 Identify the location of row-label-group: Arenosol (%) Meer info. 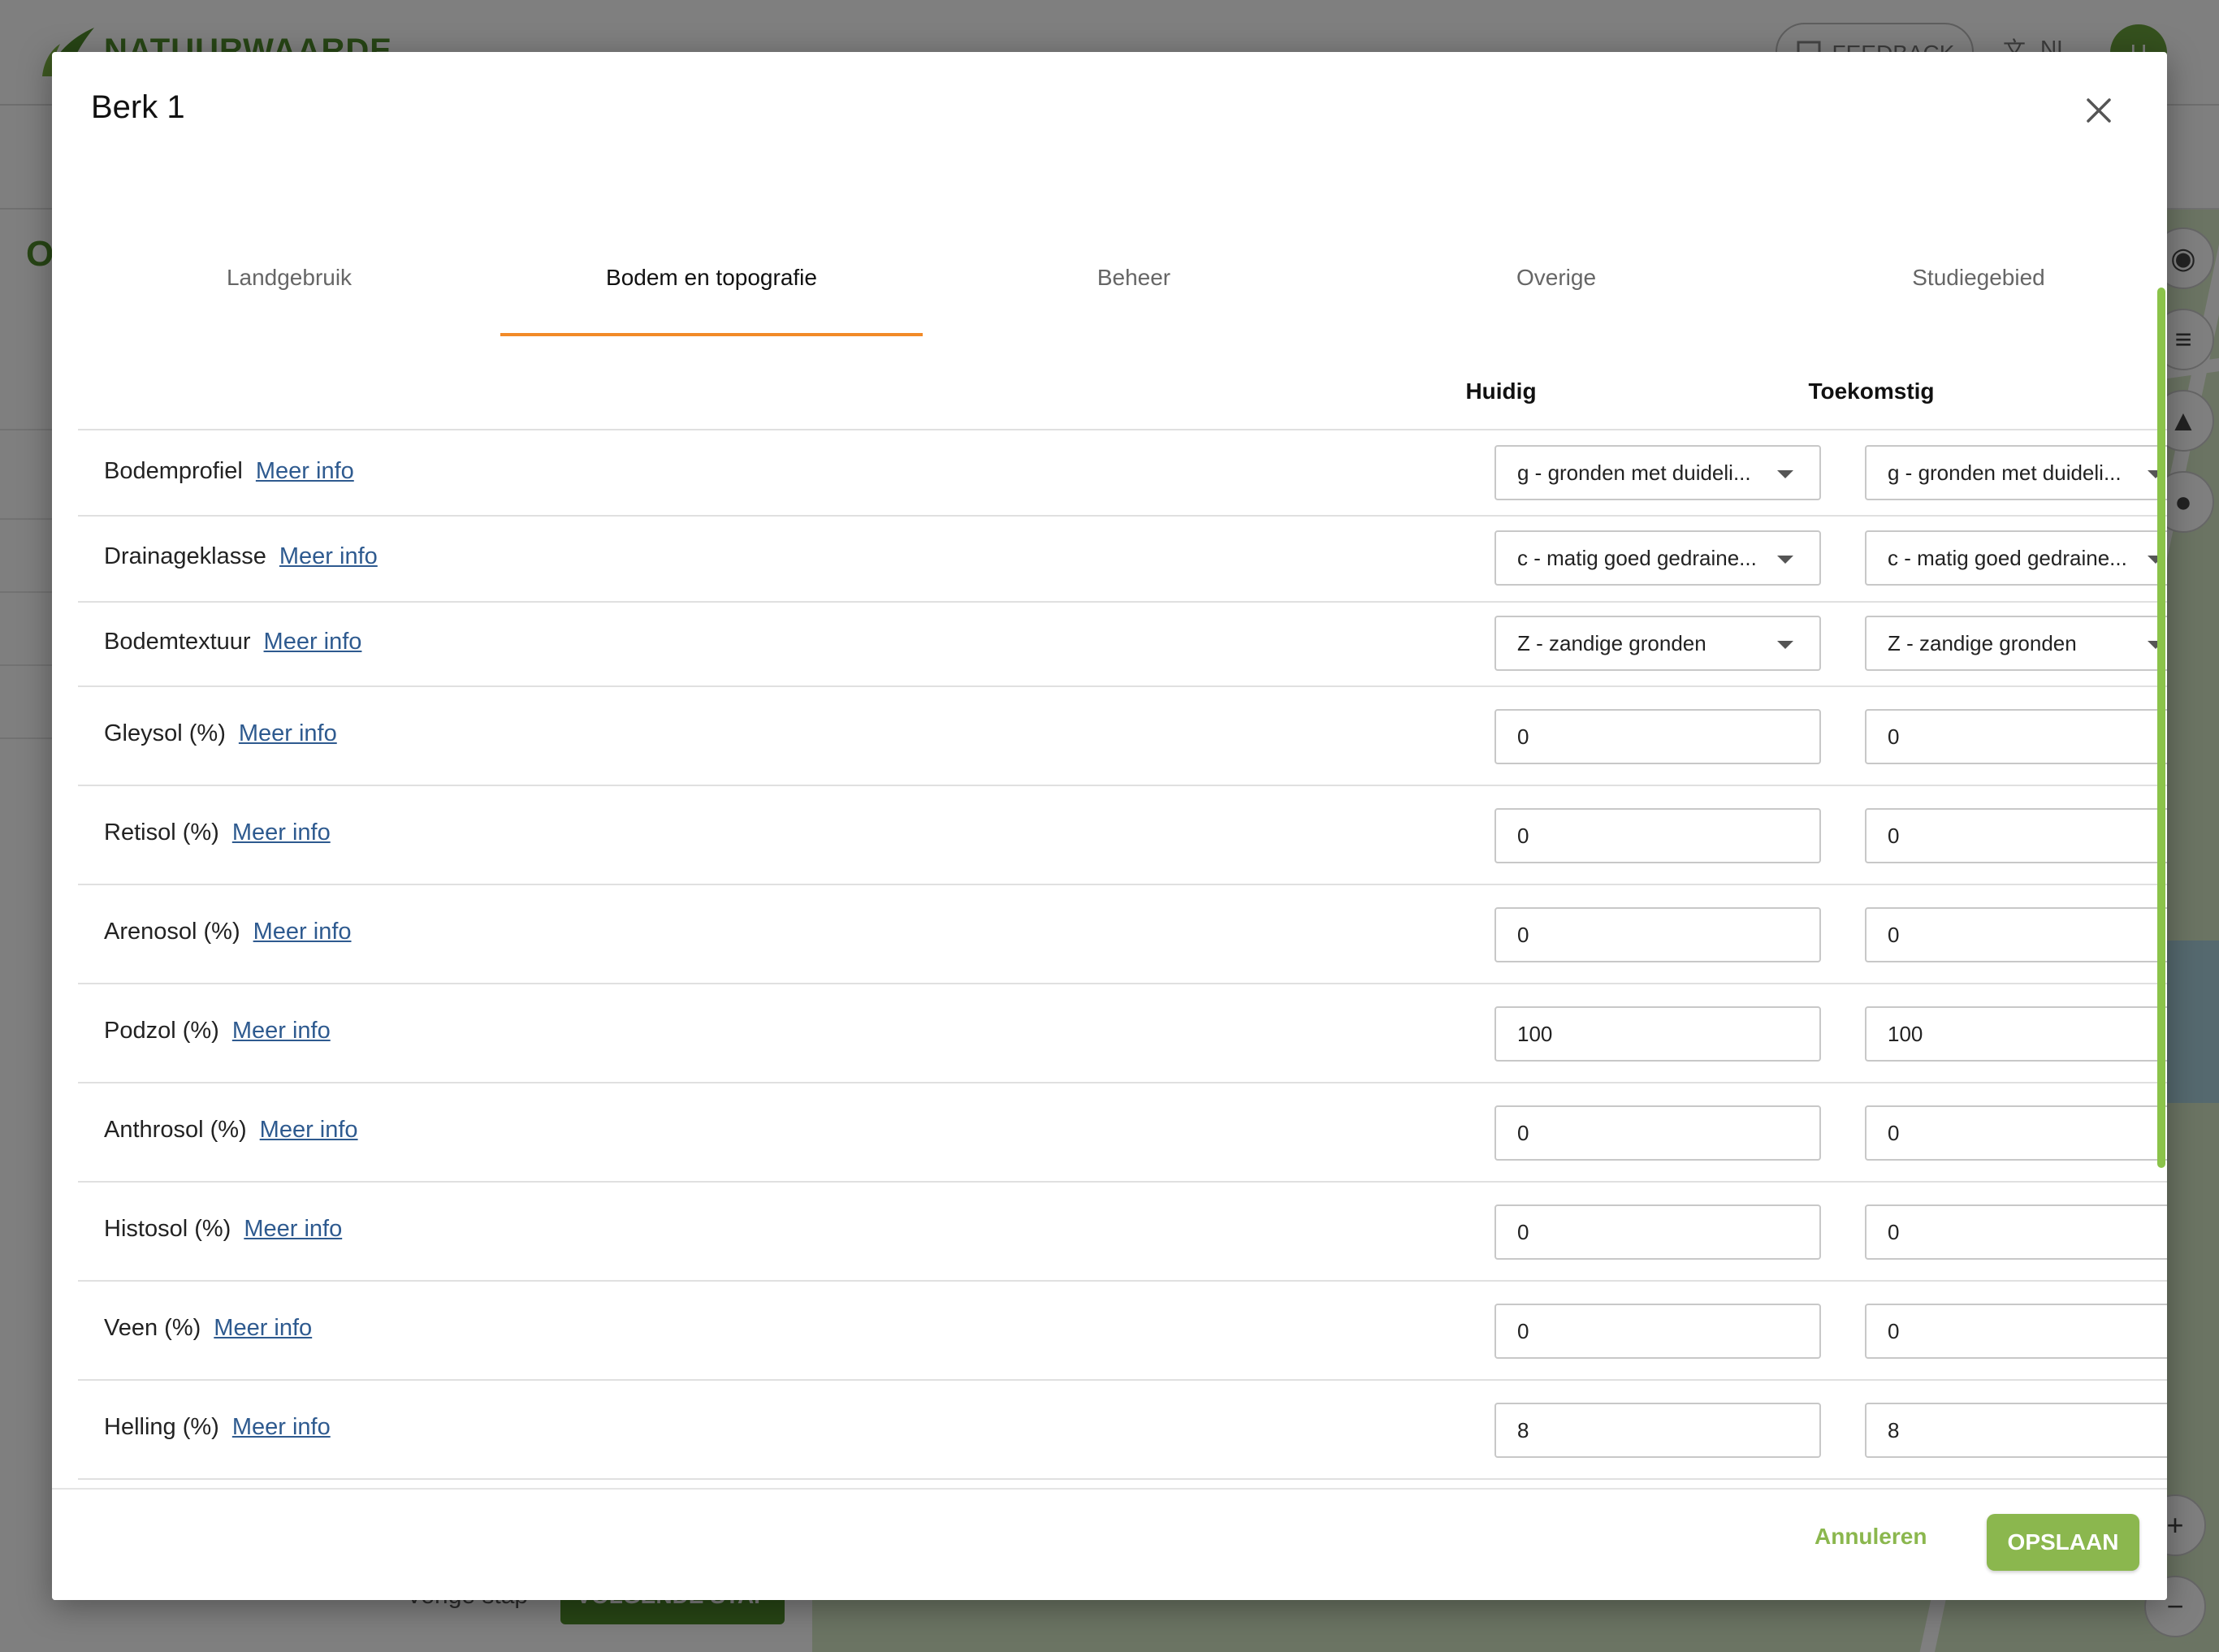
(228, 932).